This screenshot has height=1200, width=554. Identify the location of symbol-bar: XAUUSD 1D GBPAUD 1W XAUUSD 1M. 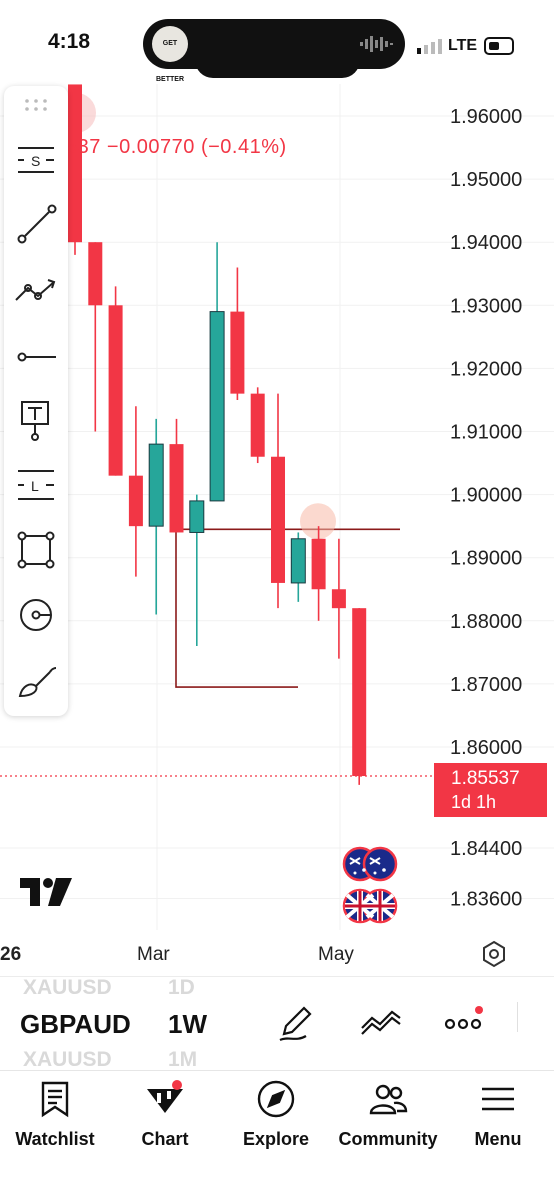
(277, 1024).